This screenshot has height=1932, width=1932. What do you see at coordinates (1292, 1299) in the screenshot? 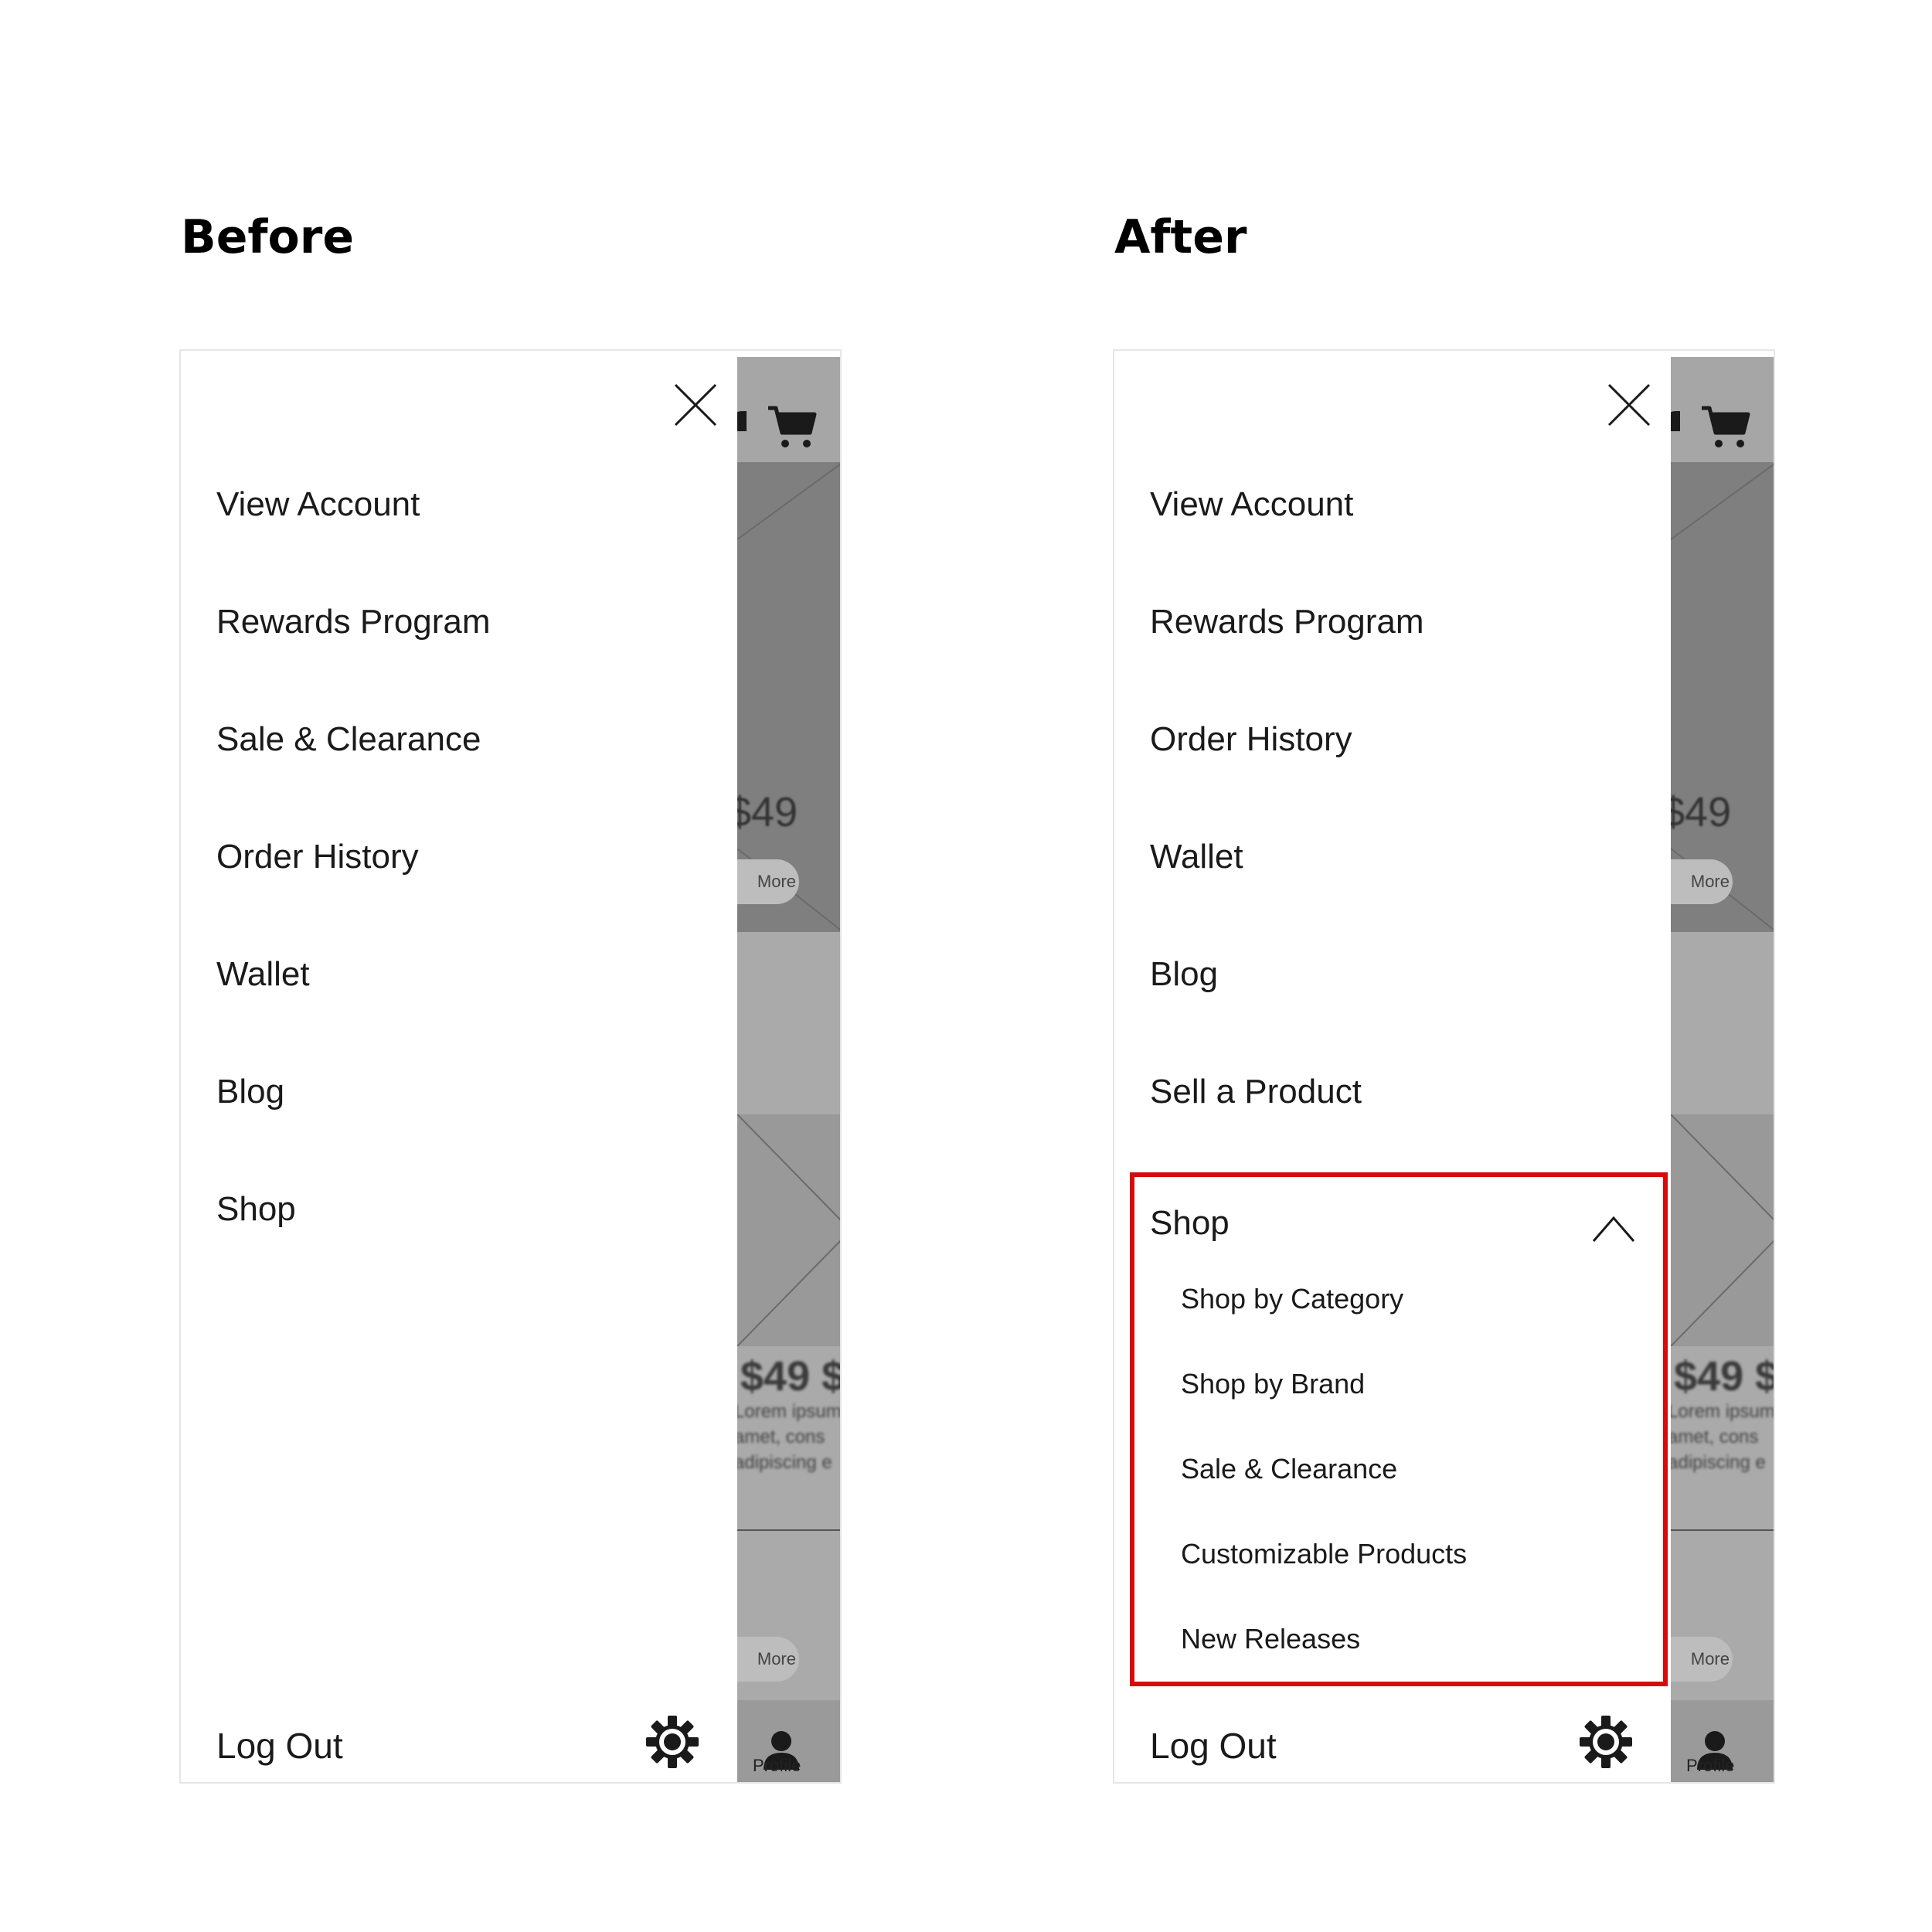
I see `submenu-item-shop-by-category: Shop by Category` at bounding box center [1292, 1299].